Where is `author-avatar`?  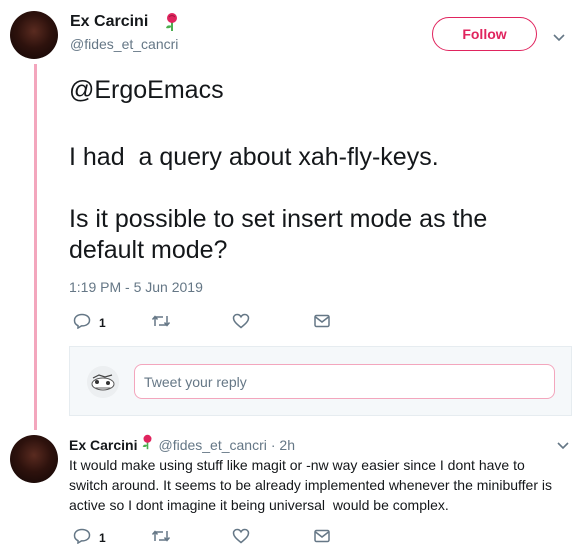 author-avatar is located at coordinates (34, 35).